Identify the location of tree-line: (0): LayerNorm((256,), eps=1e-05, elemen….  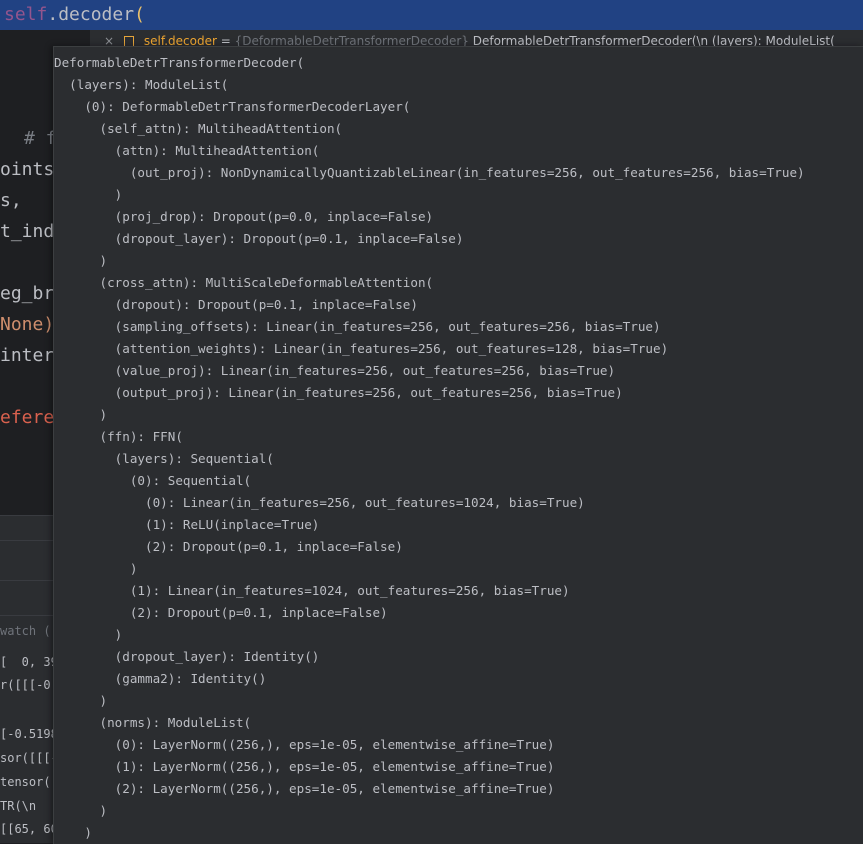
(304, 744).